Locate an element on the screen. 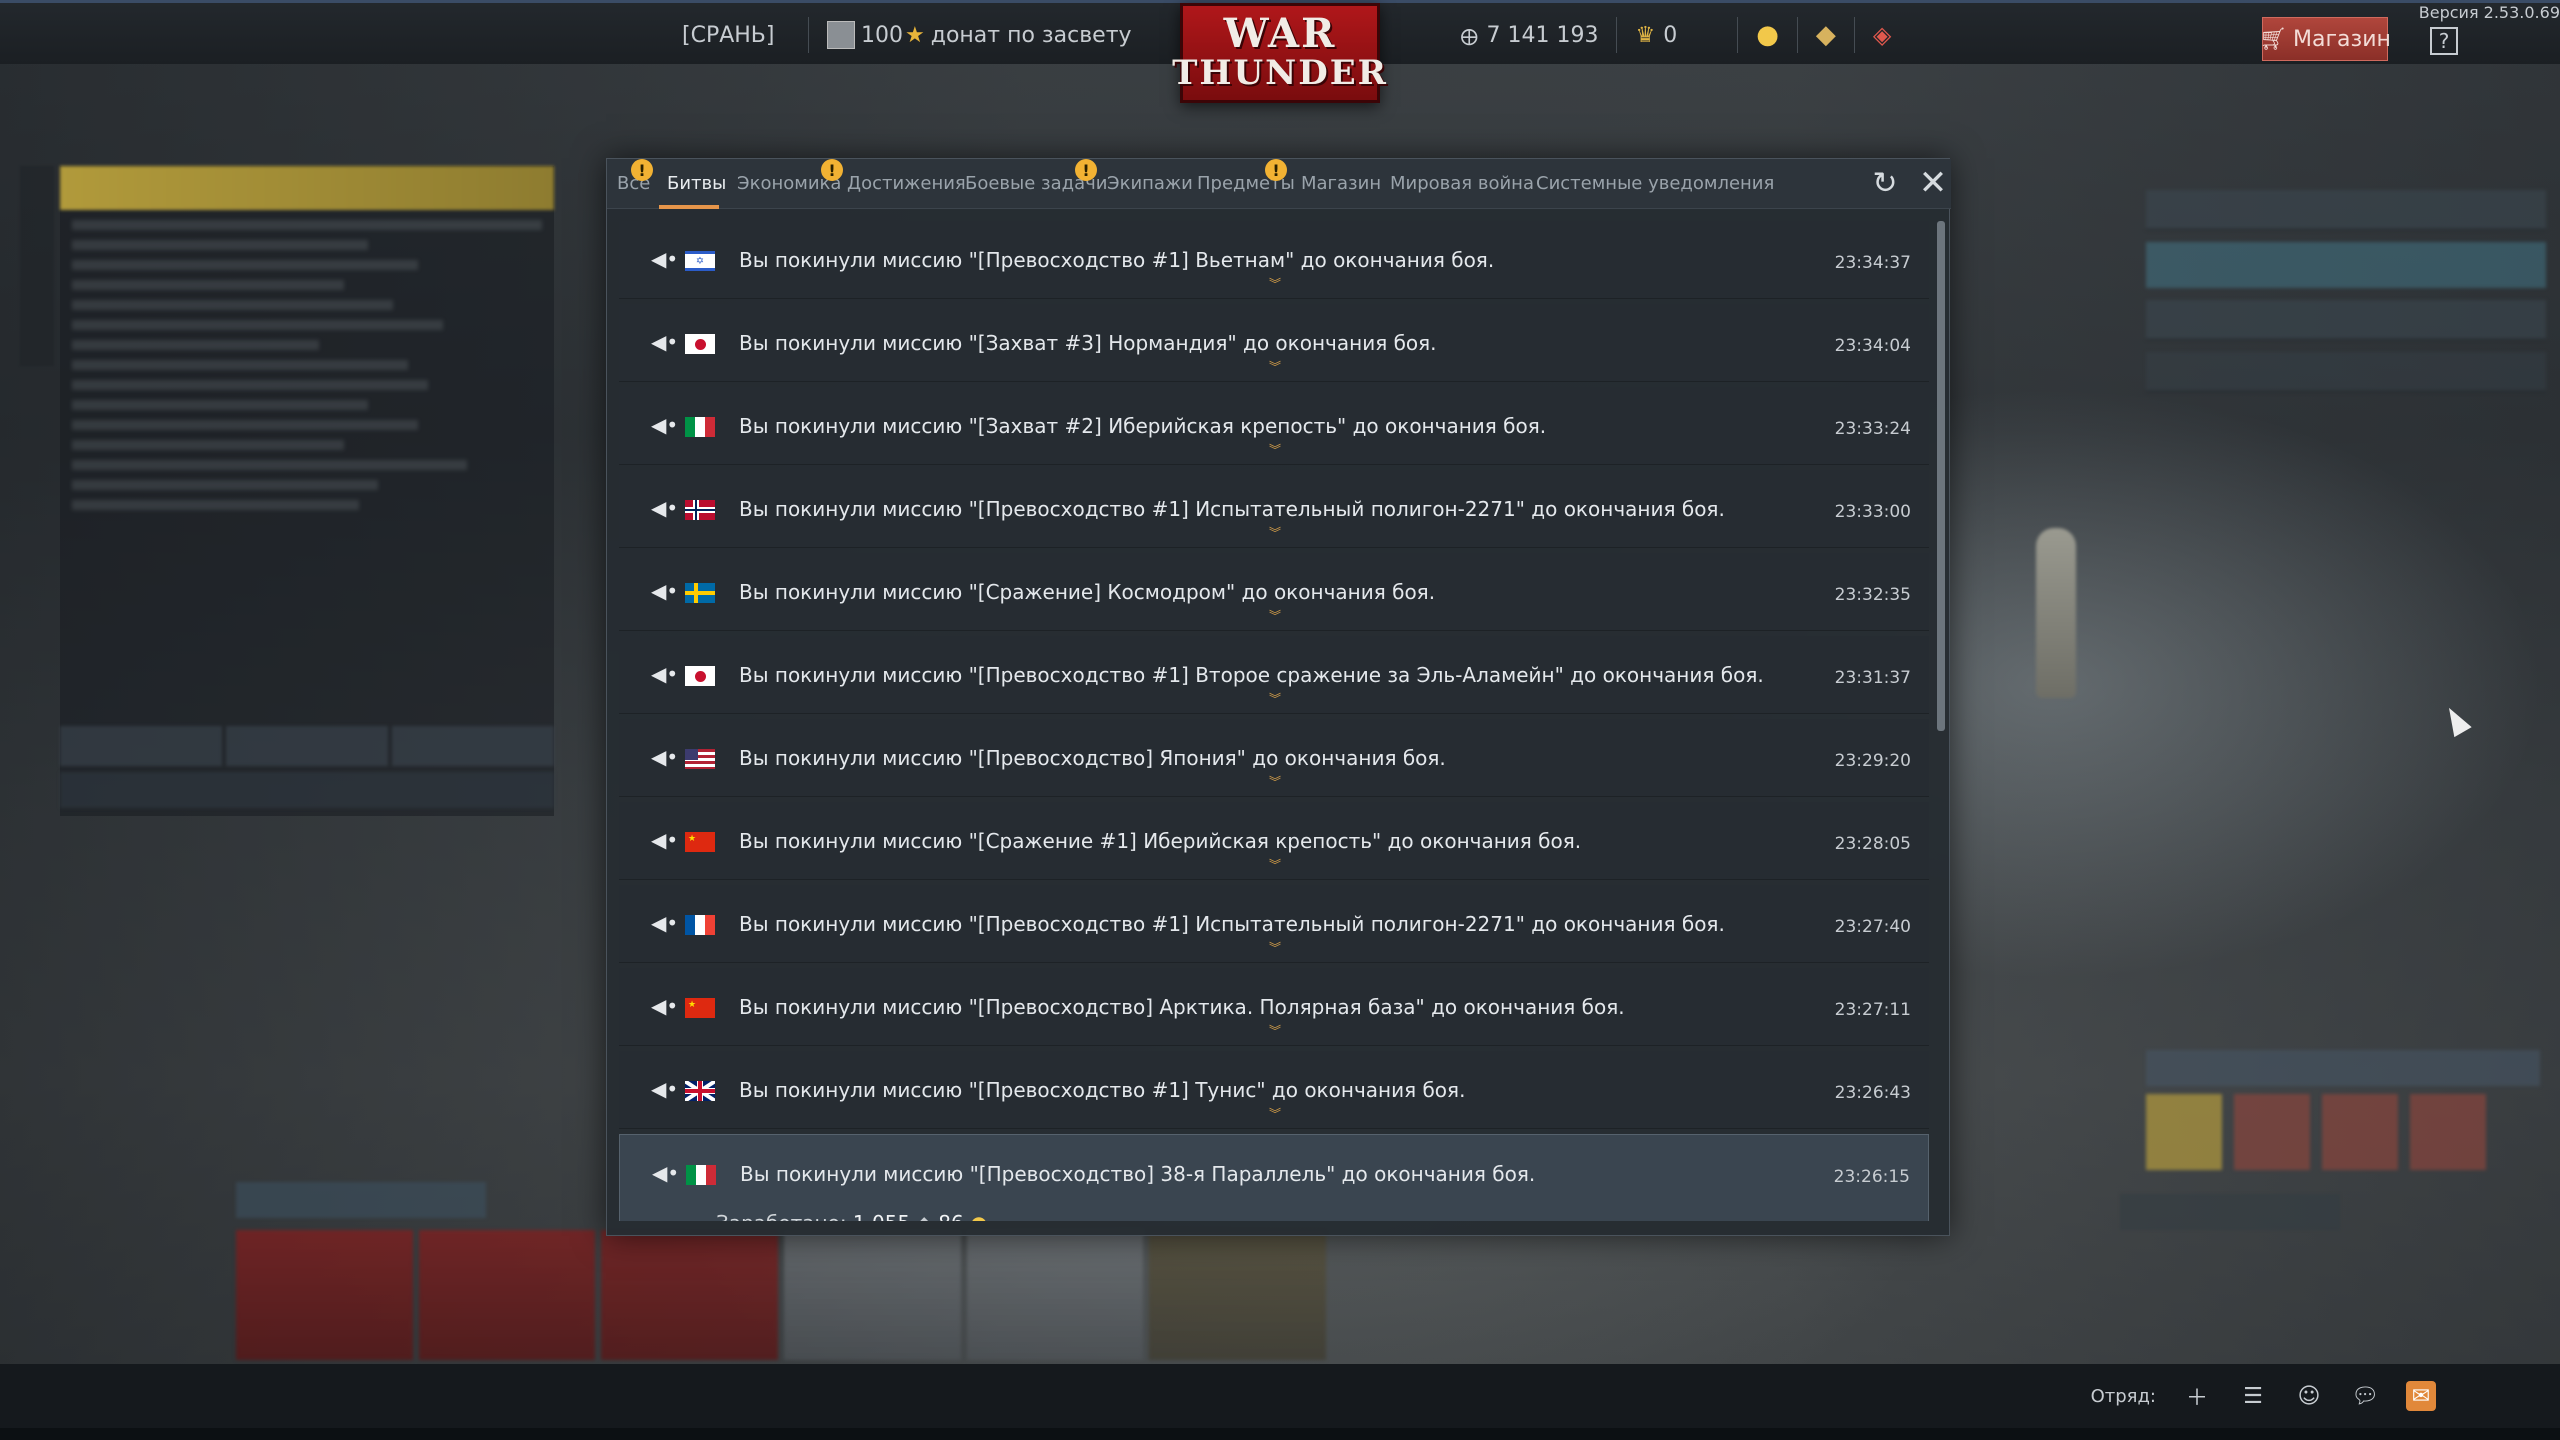 The image size is (2560, 1440). notification-time: 23:33:00 is located at coordinates (1872, 512).